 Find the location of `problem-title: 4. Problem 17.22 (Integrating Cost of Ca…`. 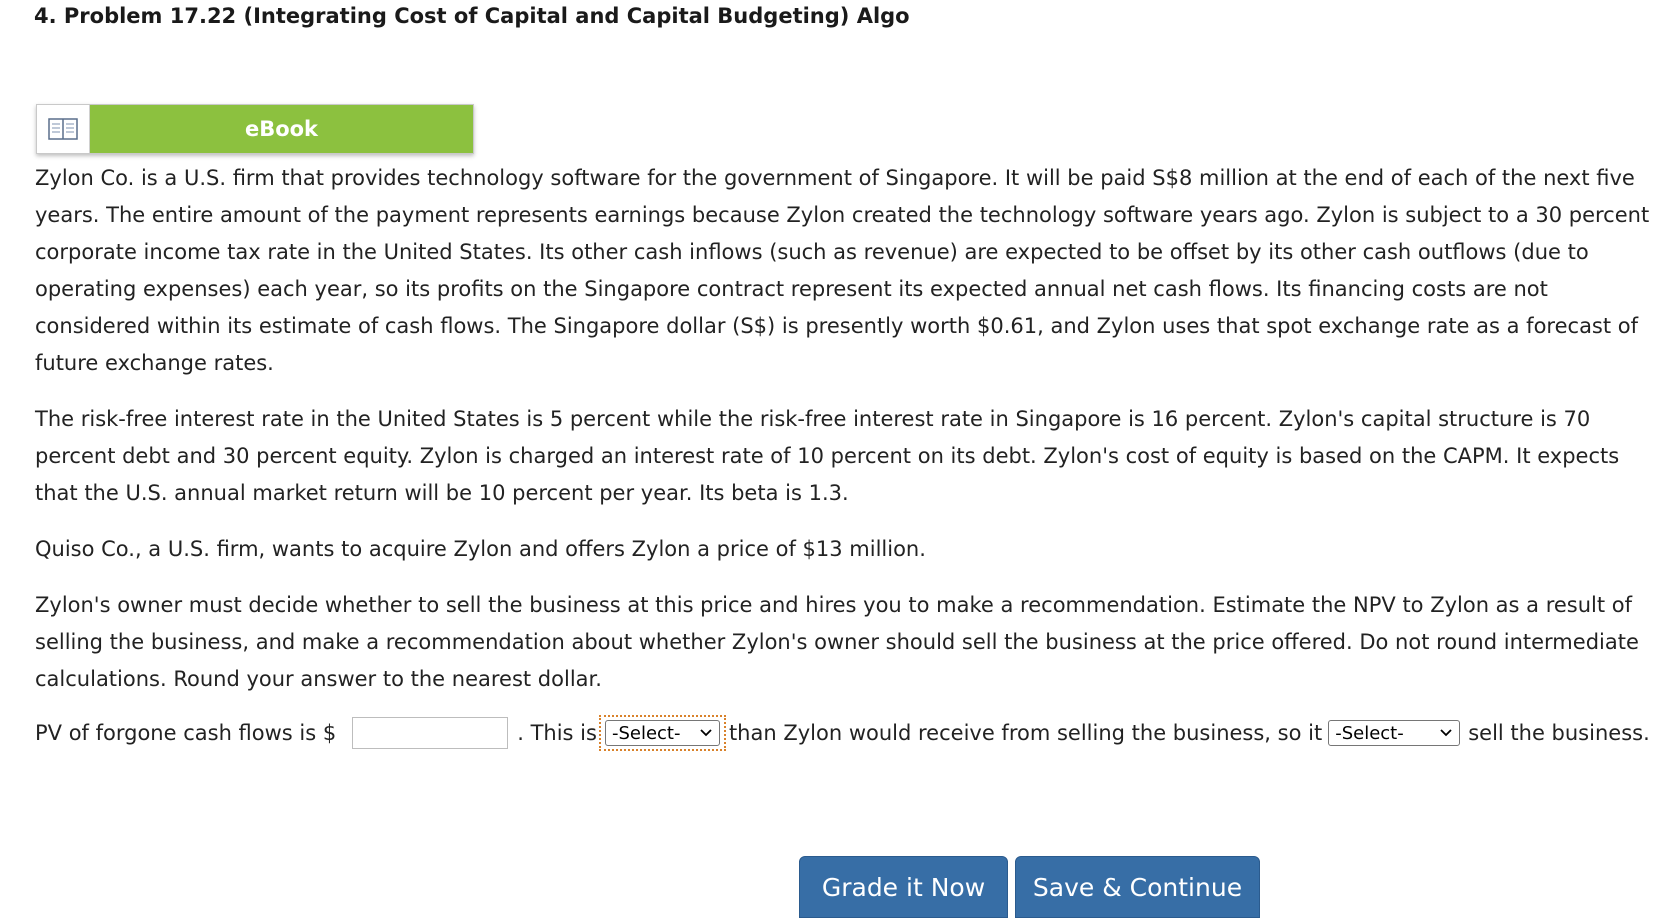

problem-title: 4. Problem 17.22 (Integrating Cost of Ca… is located at coordinates (472, 16).